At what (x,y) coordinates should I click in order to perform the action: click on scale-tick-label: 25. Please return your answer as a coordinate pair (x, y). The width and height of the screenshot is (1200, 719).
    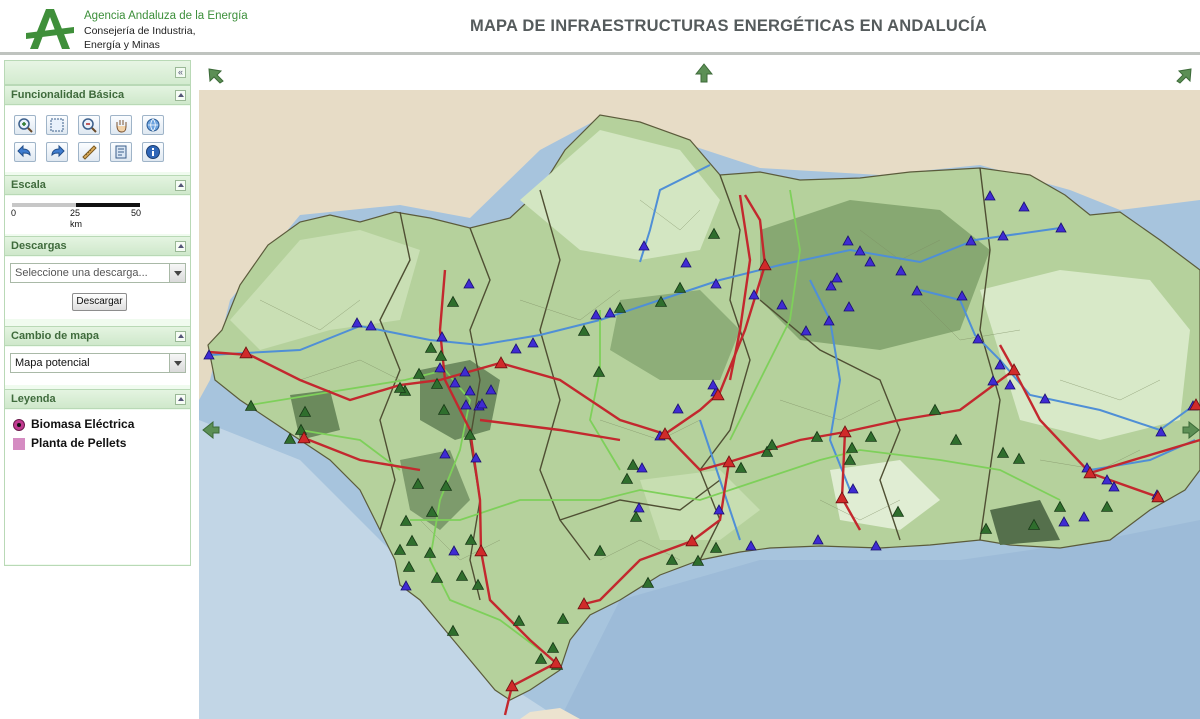
    Looking at the image, I should click on (75, 213).